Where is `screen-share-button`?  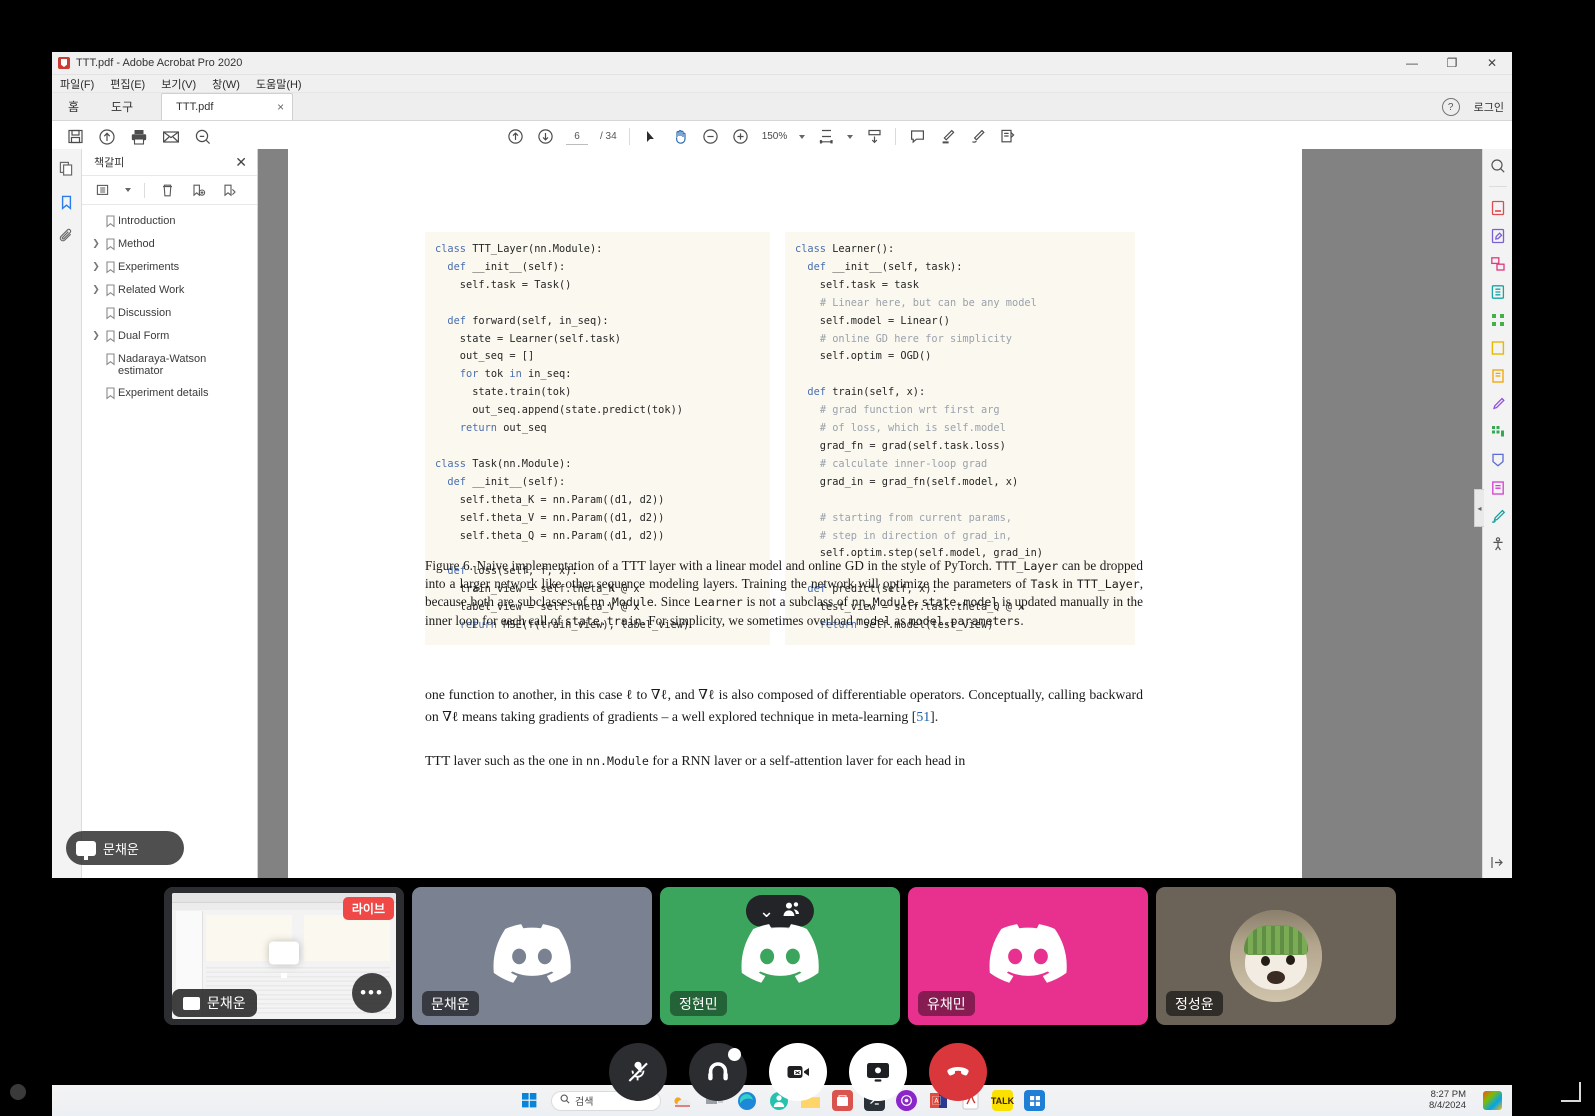
screen-share-button is located at coordinates (877, 1072).